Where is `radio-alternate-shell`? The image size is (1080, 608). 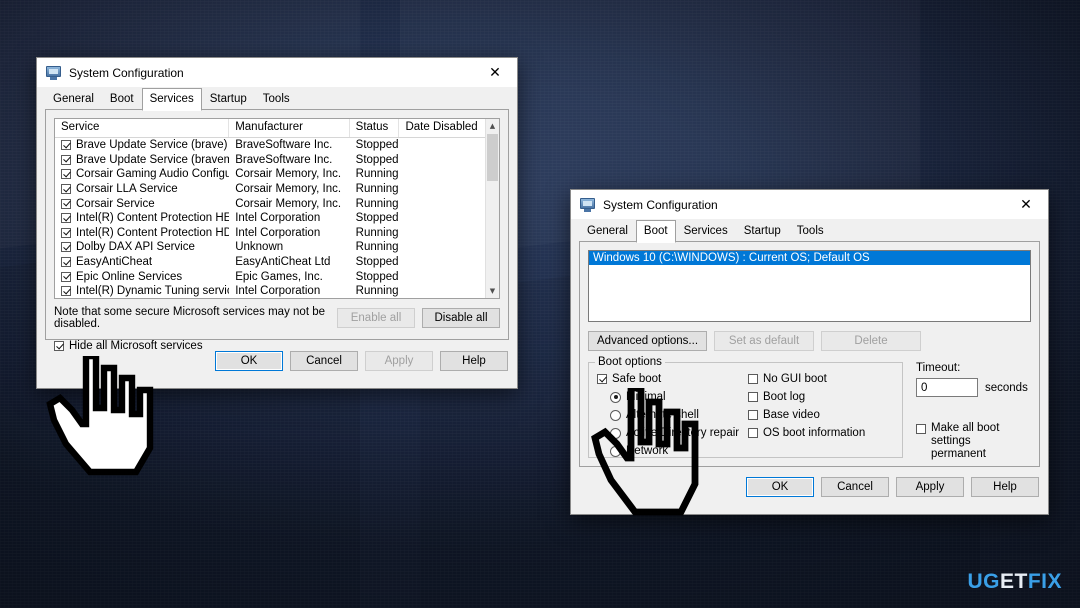 radio-alternate-shell is located at coordinates (615, 415).